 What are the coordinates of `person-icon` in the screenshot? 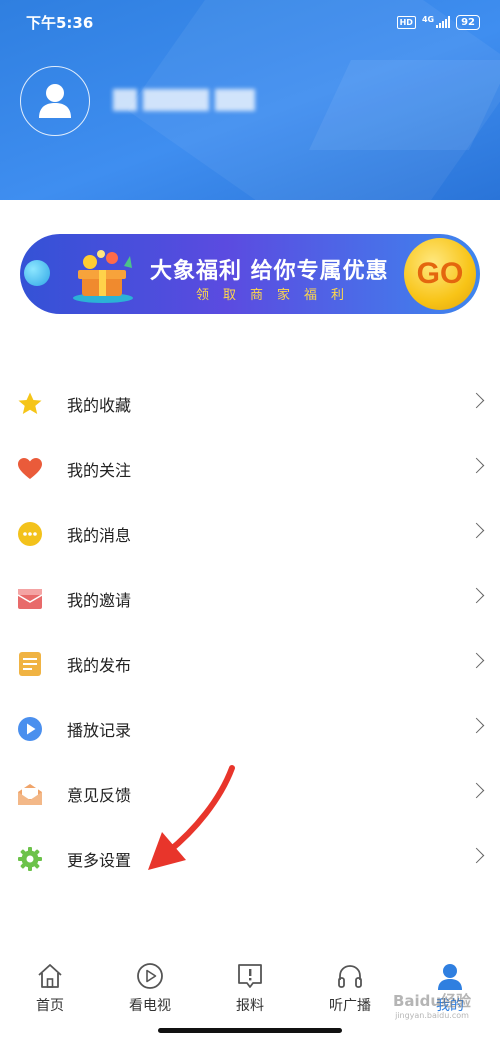 It's located at (55, 101).